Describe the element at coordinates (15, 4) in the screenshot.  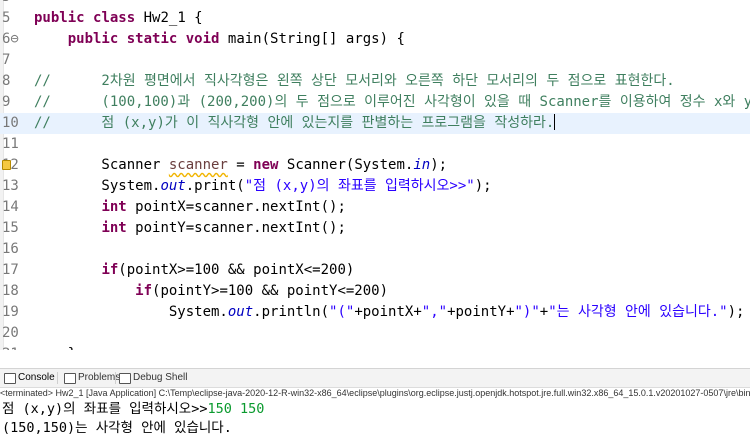
I see `line-number: 5` at that location.